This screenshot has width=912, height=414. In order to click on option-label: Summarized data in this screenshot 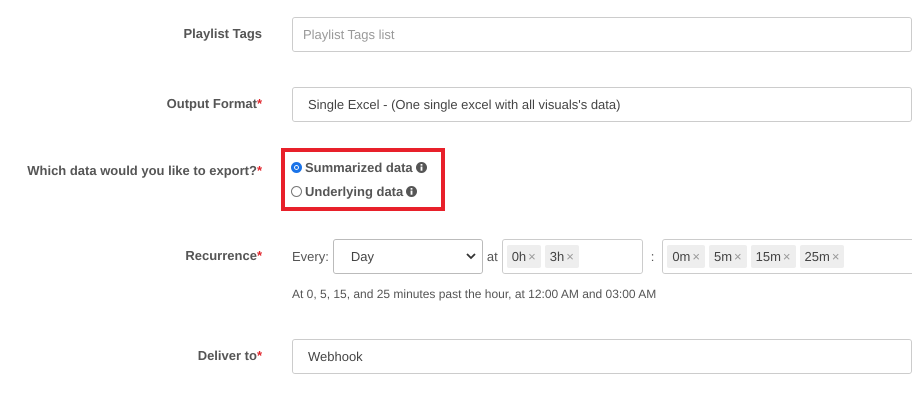, I will do `click(359, 167)`.